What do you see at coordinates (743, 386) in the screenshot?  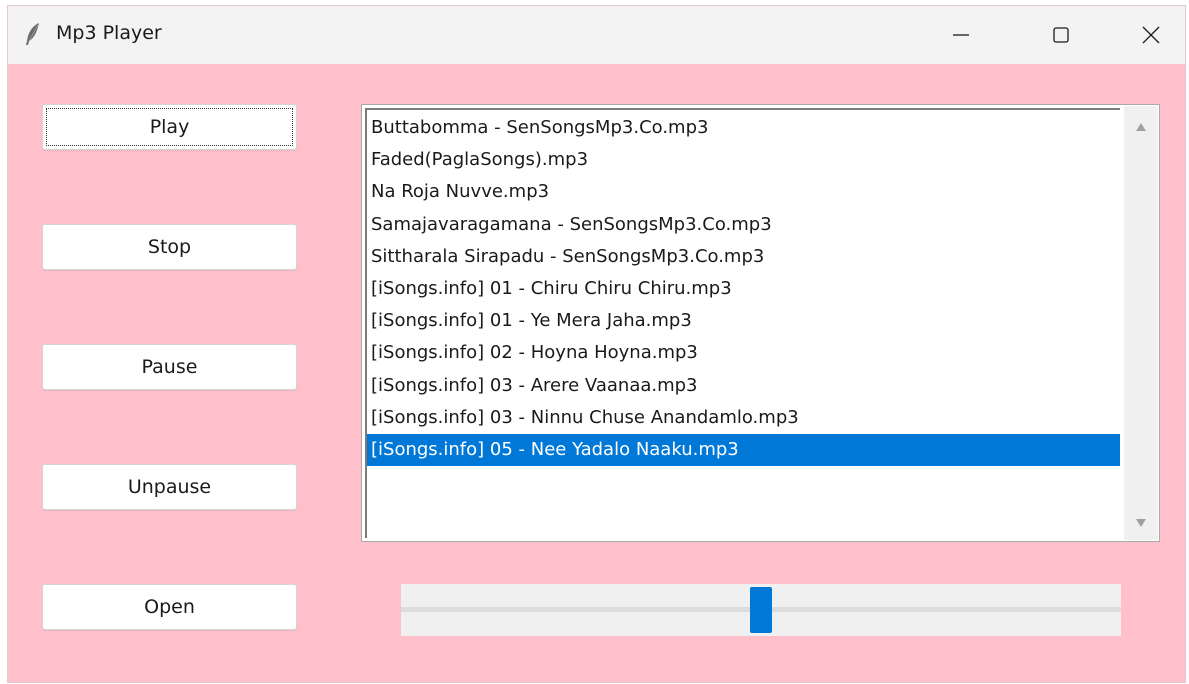 I see `playlist-item: [iSongs.info] 03 - Arere Vaanaa.mp3` at bounding box center [743, 386].